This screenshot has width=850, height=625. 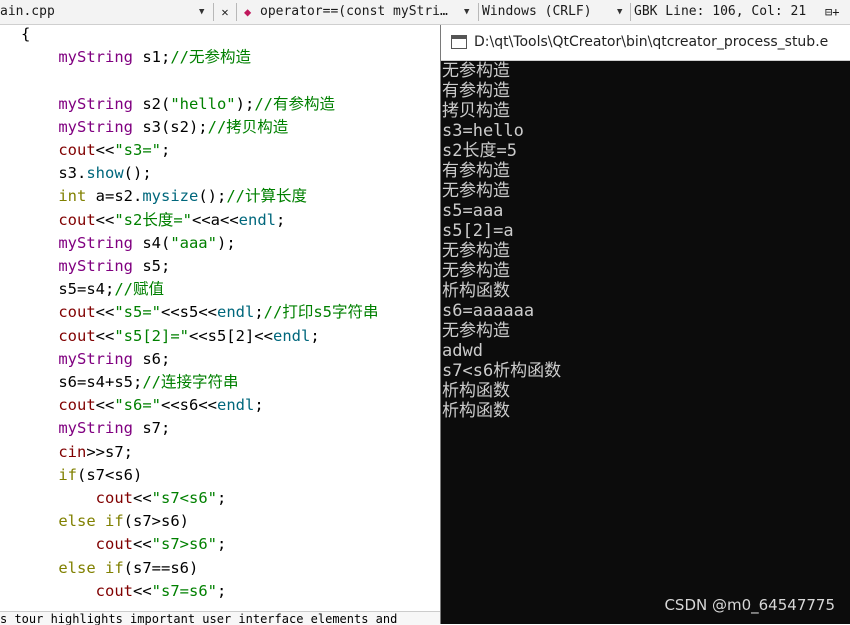 I want to click on code-token: "hello", so click(x=203, y=103).